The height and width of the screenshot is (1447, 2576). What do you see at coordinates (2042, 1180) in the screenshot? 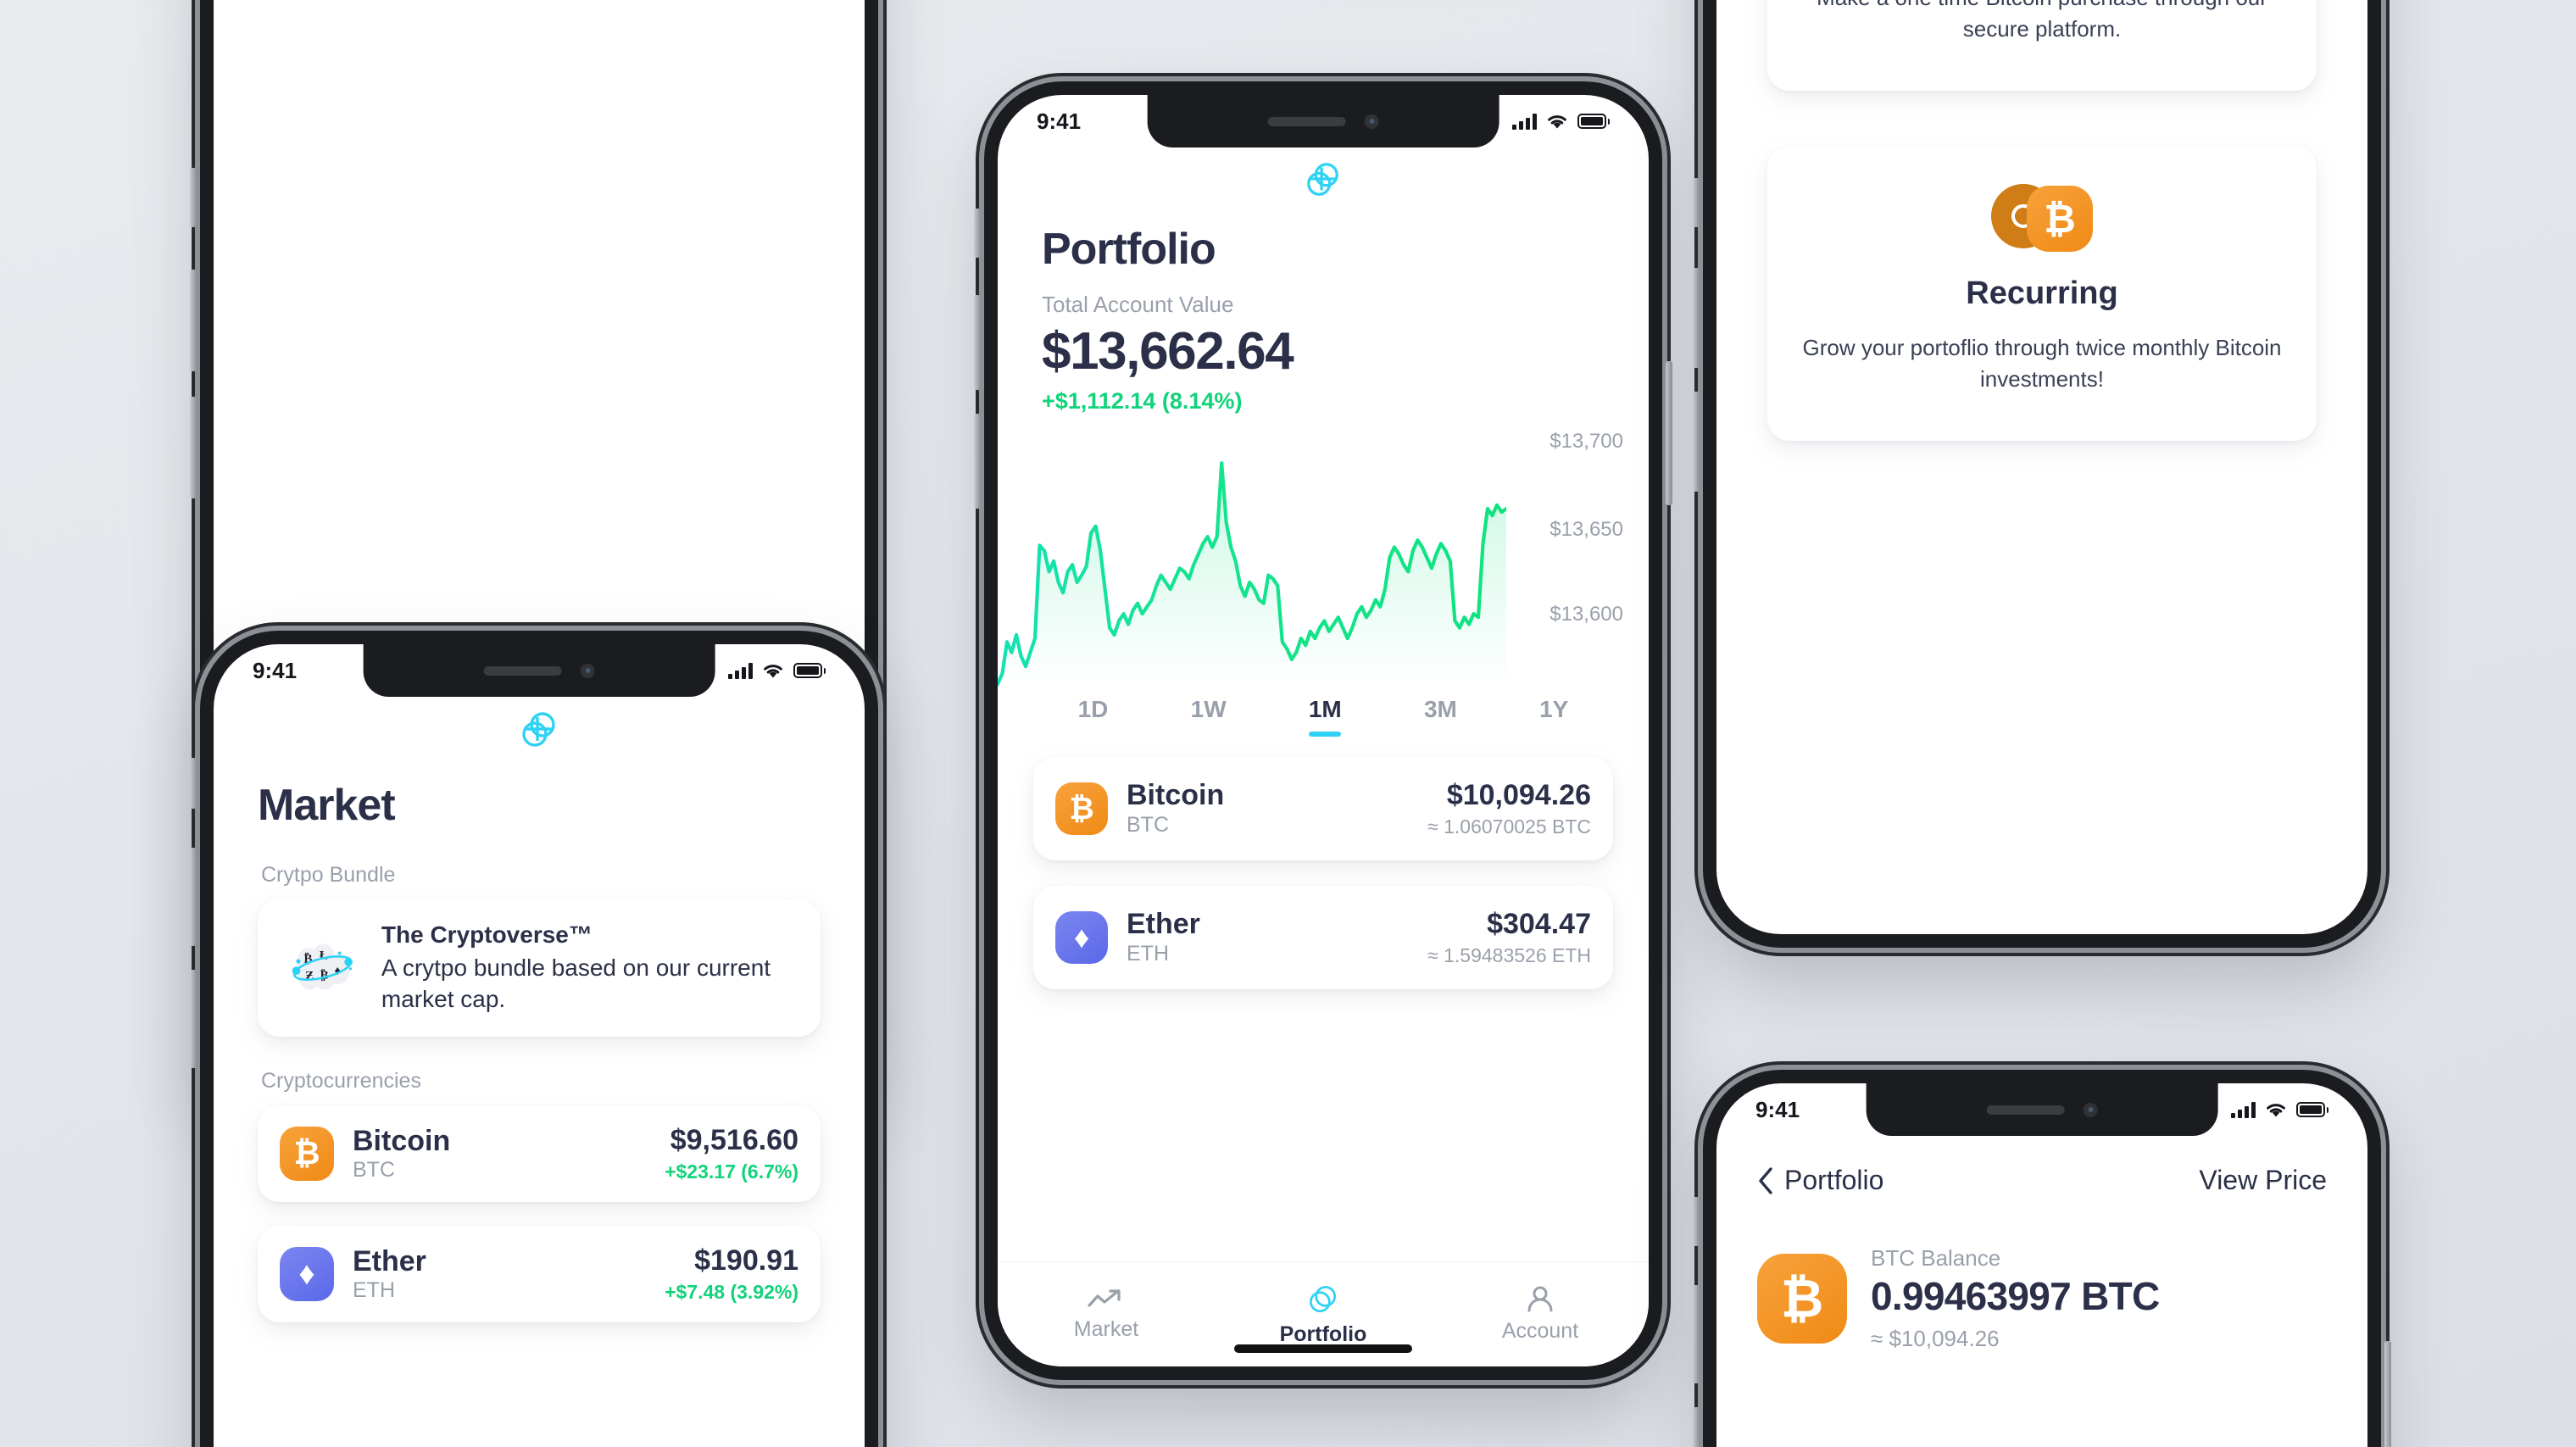
I see `navigation-bar: Portfolio View Price` at bounding box center [2042, 1180].